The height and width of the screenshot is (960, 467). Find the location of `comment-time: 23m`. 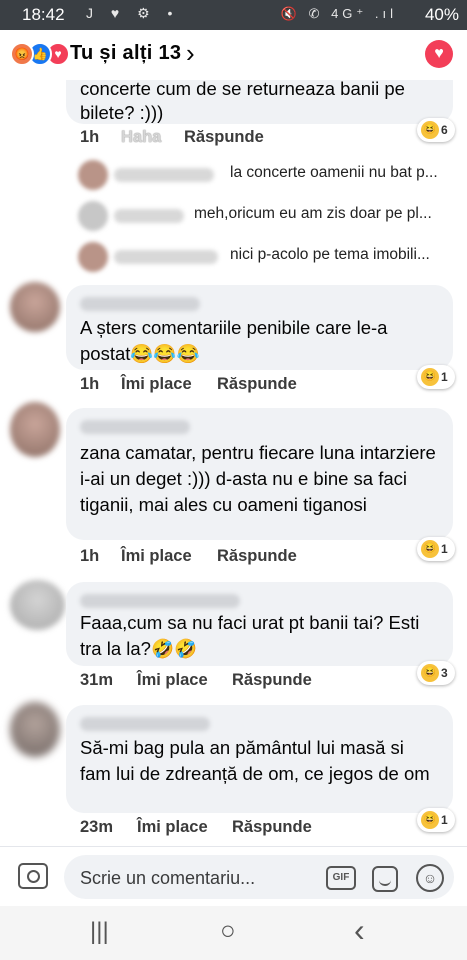

comment-time: 23m is located at coordinates (97, 827).